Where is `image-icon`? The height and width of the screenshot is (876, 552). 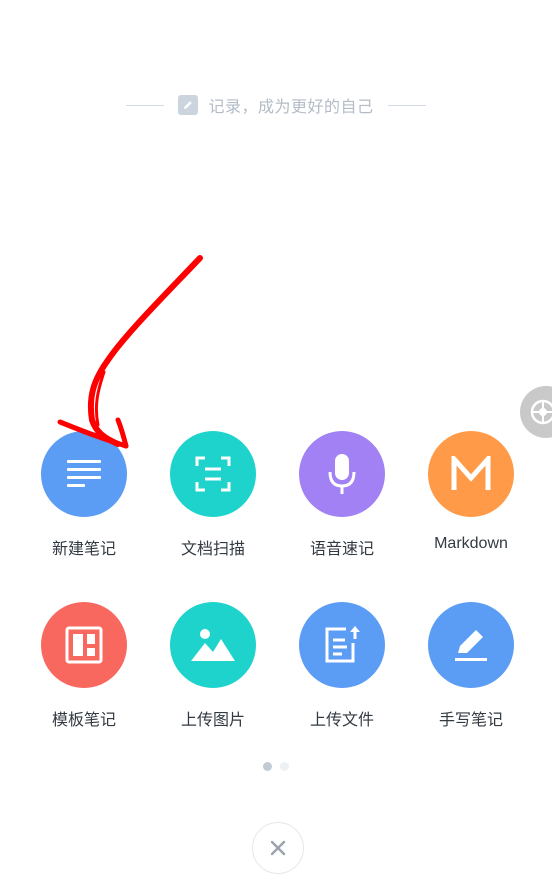 image-icon is located at coordinates (213, 645).